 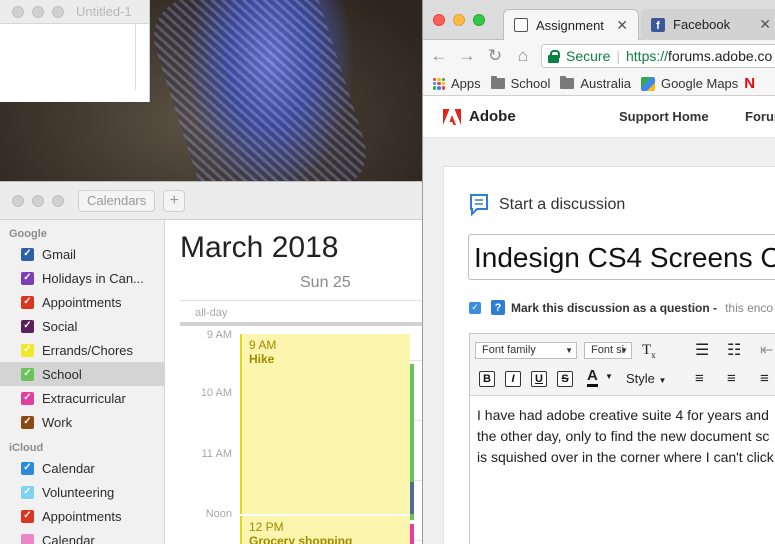 What do you see at coordinates (565, 379) in the screenshot?
I see `strikethrough-icon: S` at bounding box center [565, 379].